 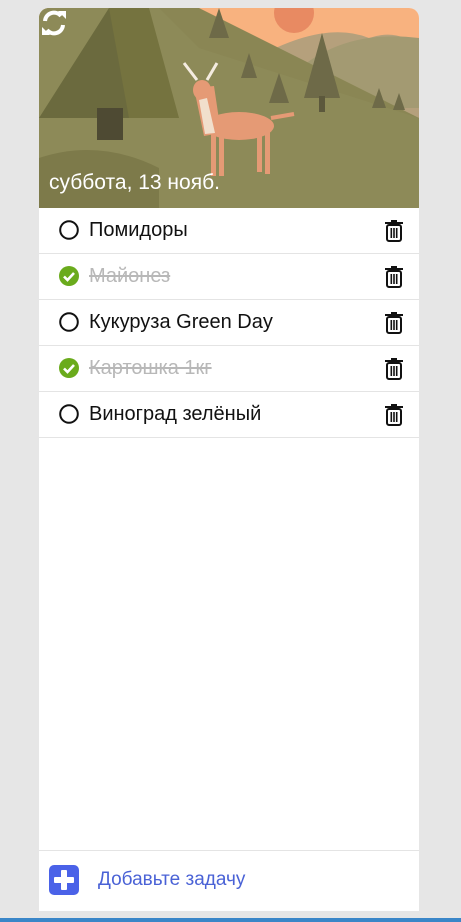 I want to click on task-label: Кукуруза Green Day, so click(x=181, y=322).